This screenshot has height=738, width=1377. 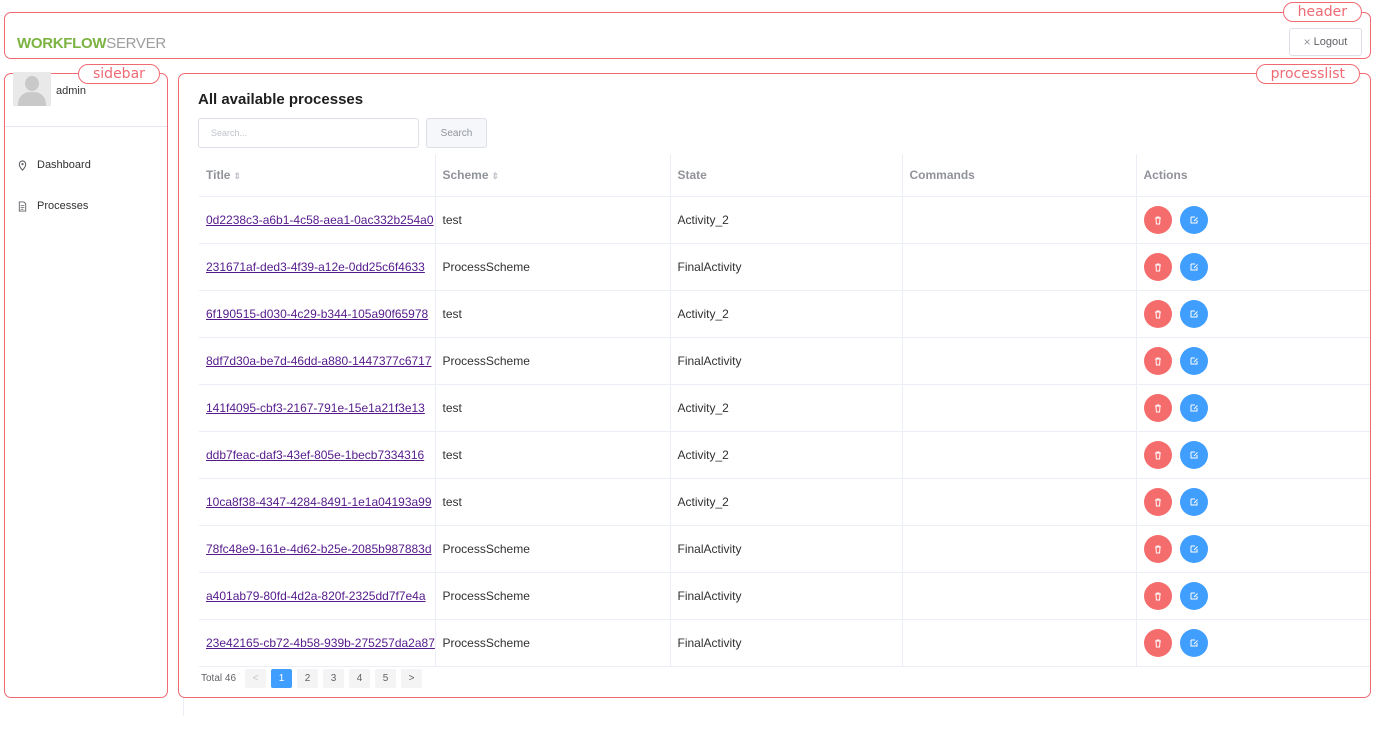 I want to click on sidebar-annotation-tag: sidebar, so click(x=119, y=74).